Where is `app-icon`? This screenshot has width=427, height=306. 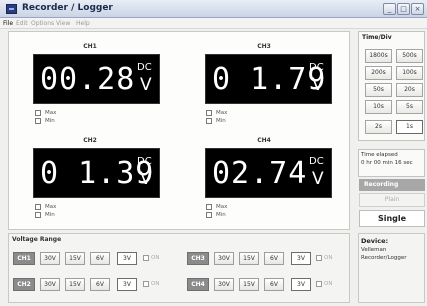
app-icon is located at coordinates (11, 9).